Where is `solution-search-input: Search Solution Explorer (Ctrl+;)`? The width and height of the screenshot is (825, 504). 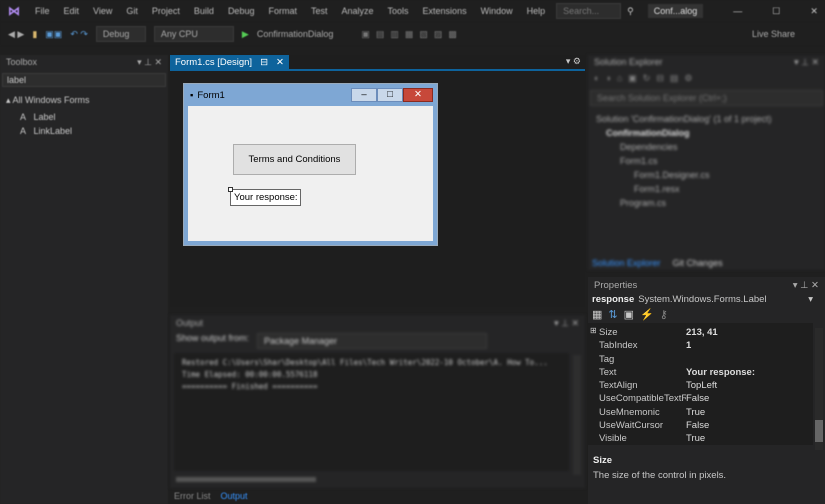 solution-search-input: Search Solution Explorer (Ctrl+;) is located at coordinates (706, 98).